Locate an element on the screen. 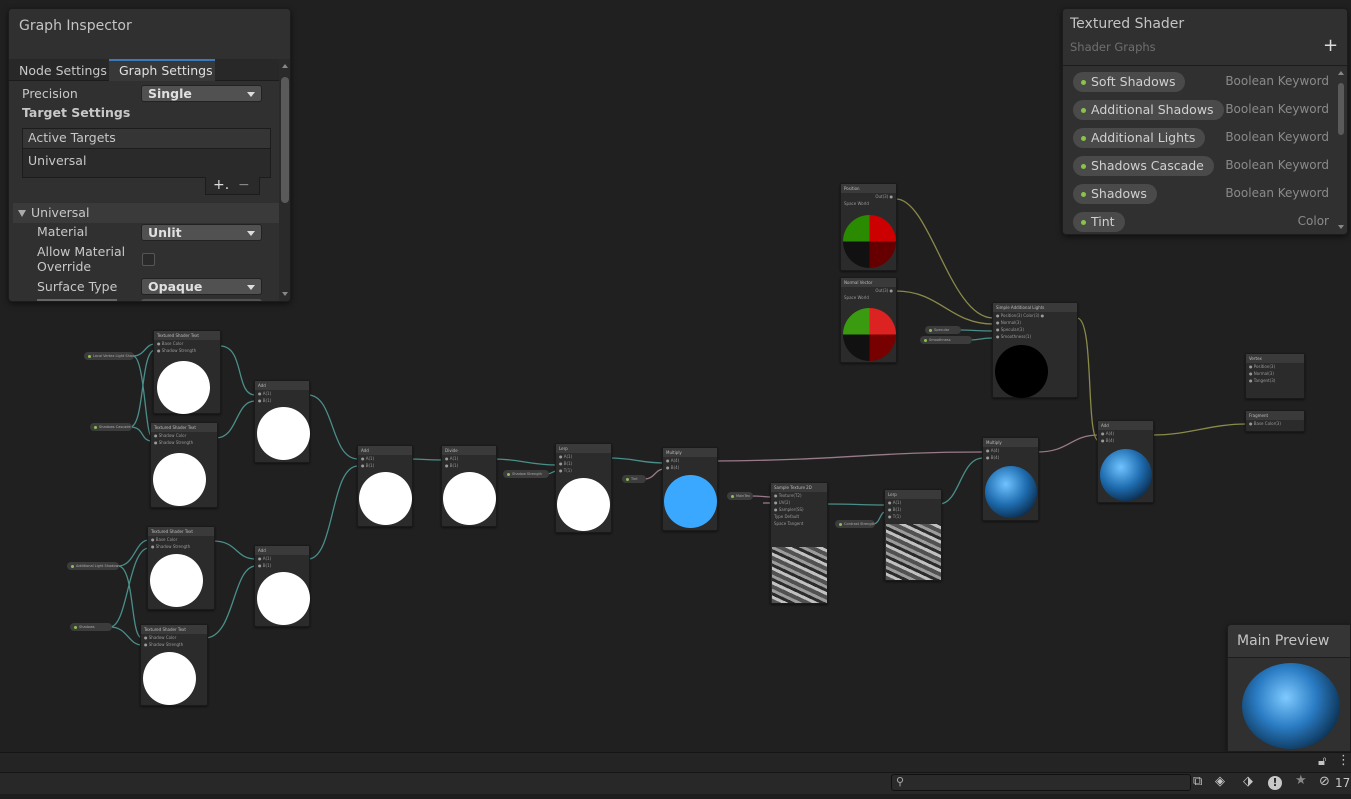  blackboard-scrollbar is located at coordinates (1341, 151).